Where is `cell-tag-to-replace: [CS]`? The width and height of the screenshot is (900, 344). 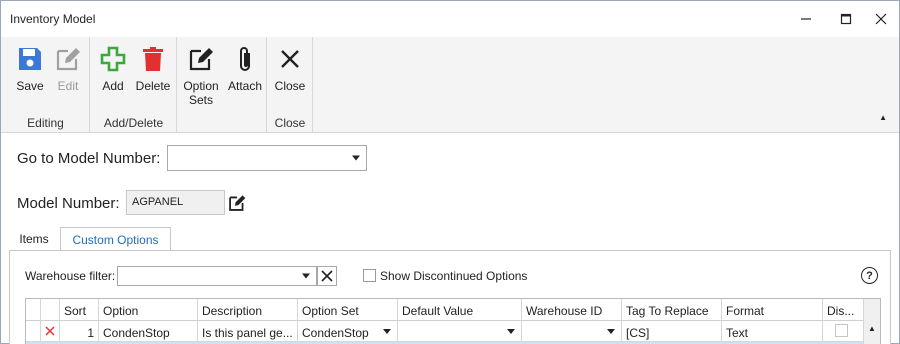 cell-tag-to-replace: [CS] is located at coordinates (672, 331).